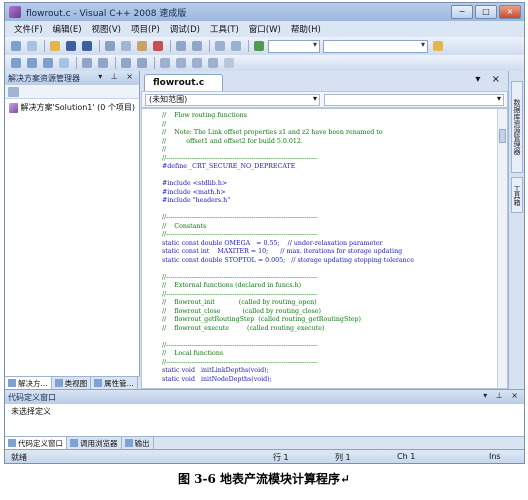 Image resolution: width=528 pixels, height=500 pixels. Describe the element at coordinates (36, 443) in the screenshot. I see `tab-code-definition: 代码定义窗口` at that location.